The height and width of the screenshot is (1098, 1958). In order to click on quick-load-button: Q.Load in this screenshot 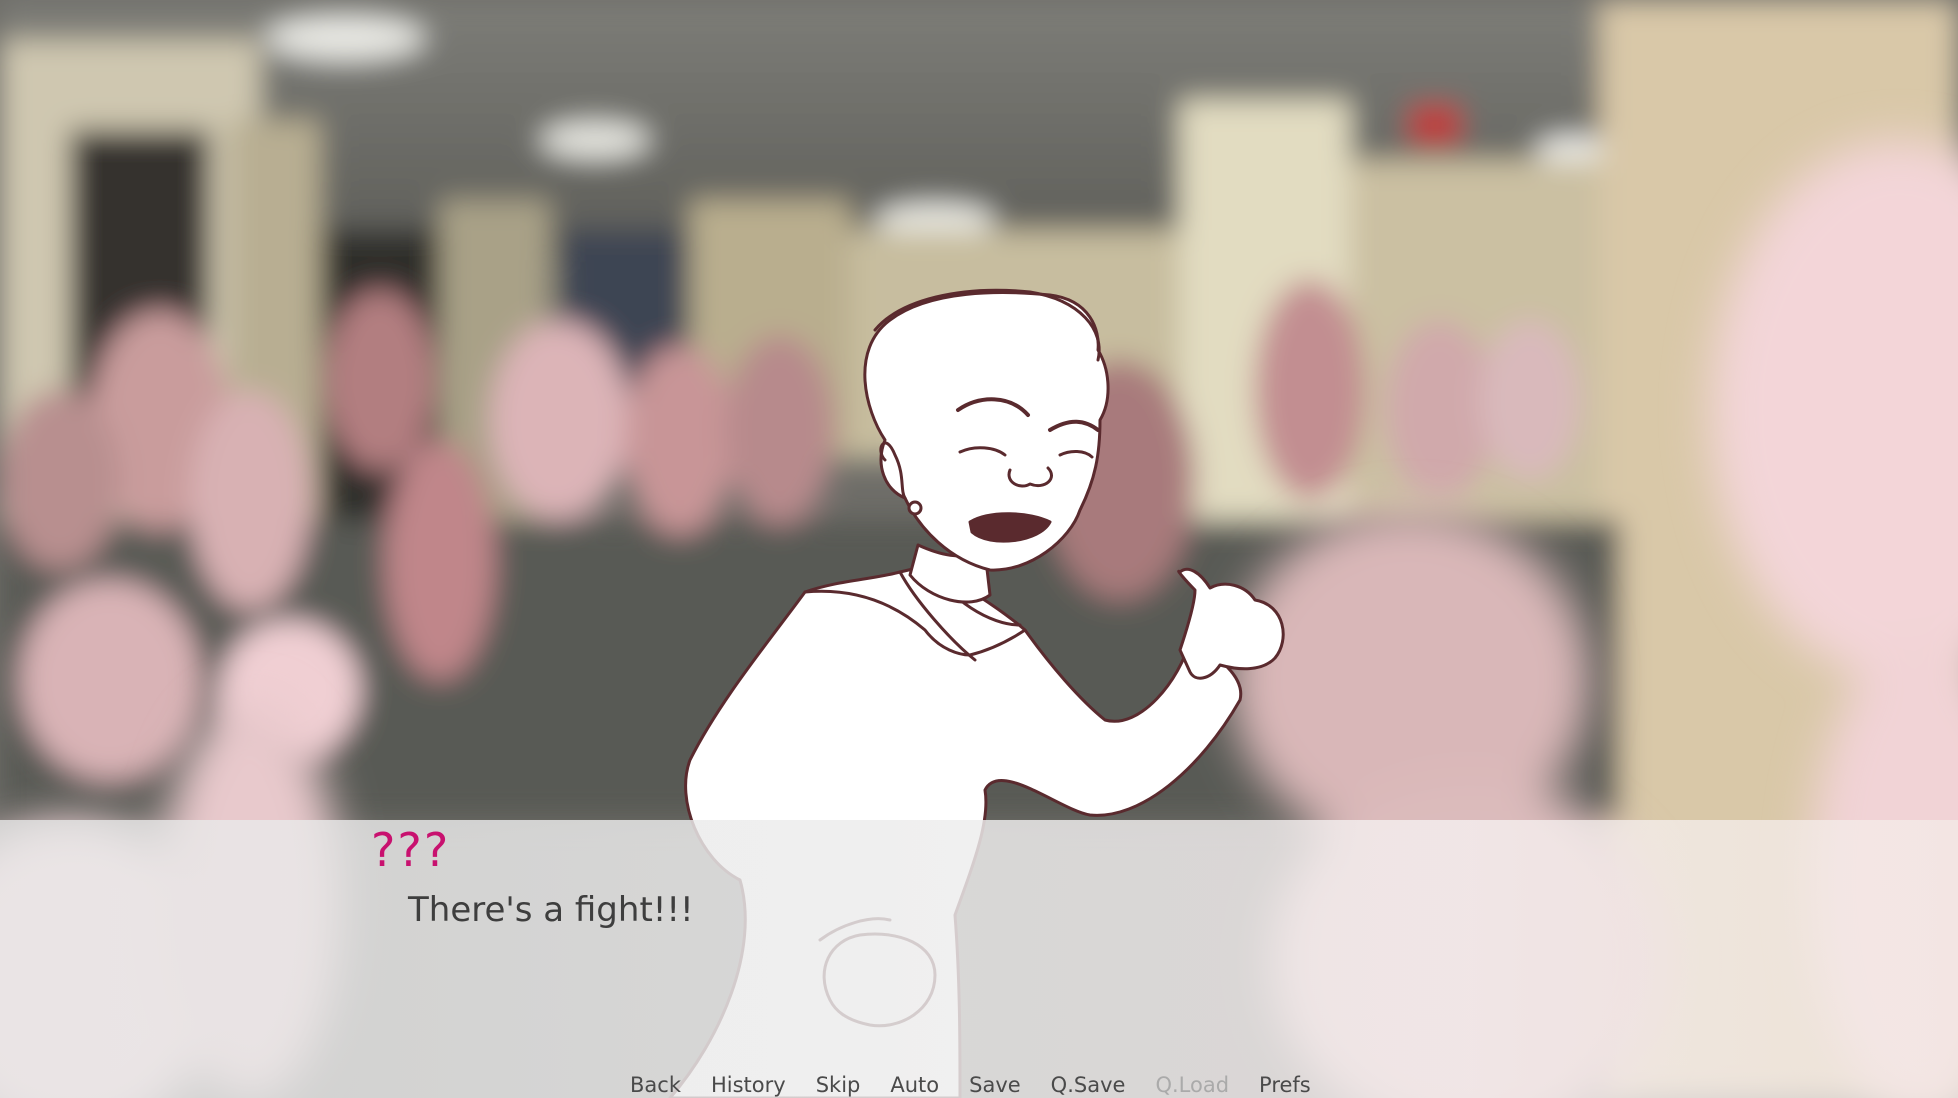, I will do `click(1192, 1085)`.